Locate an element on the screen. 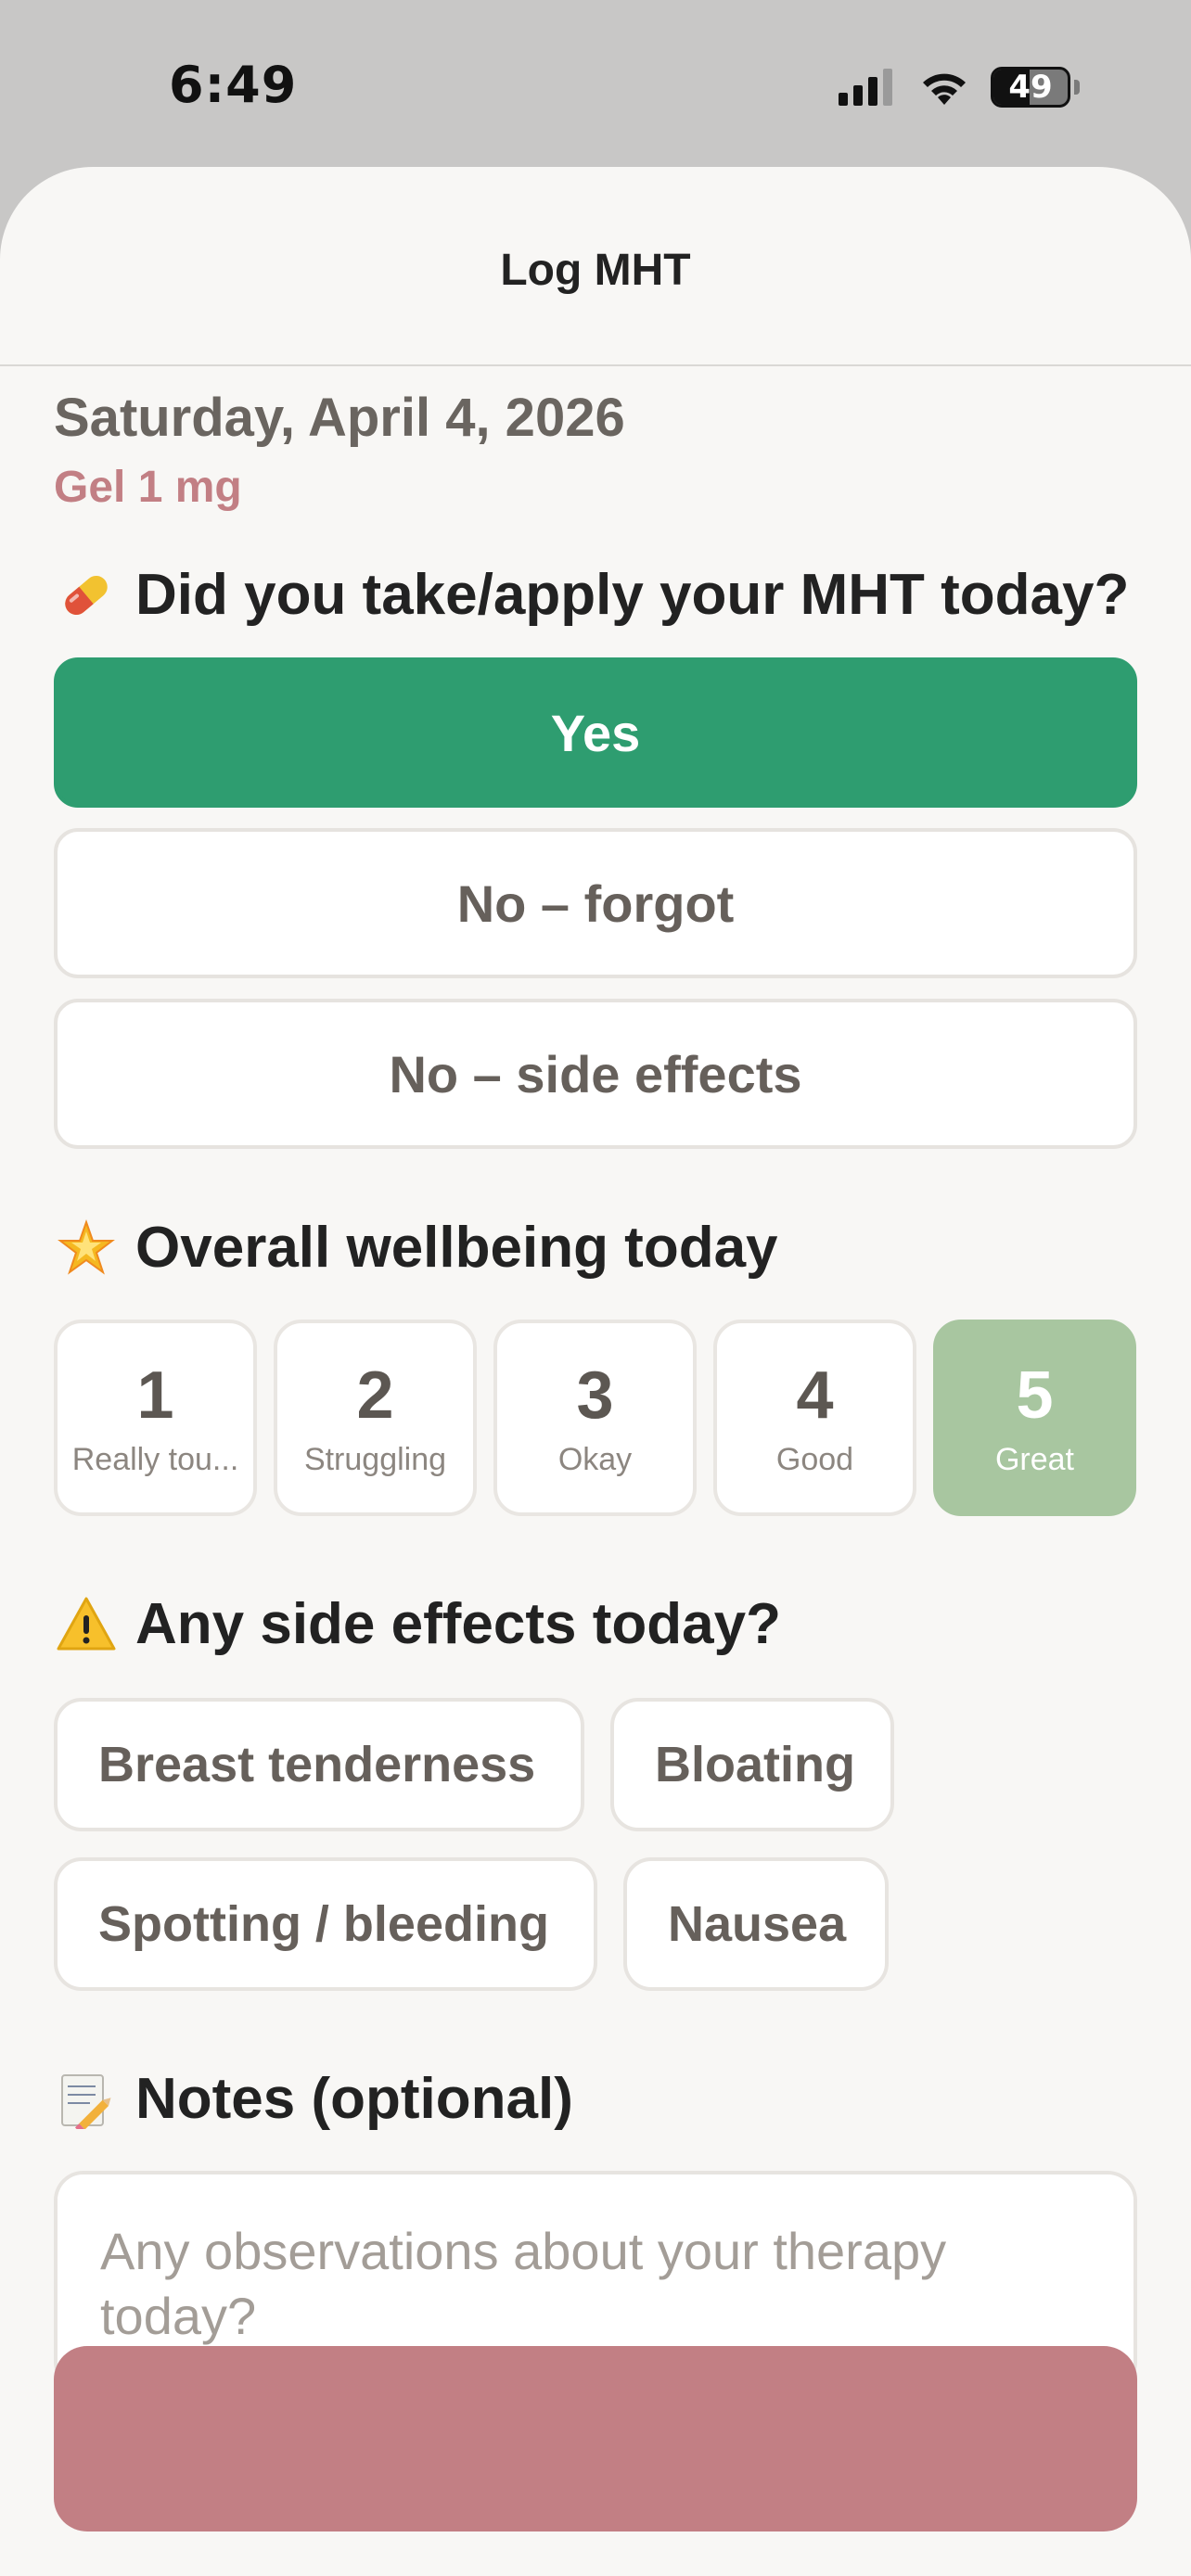 This screenshot has width=1191, height=2576. warning-icon is located at coordinates (86, 1625).